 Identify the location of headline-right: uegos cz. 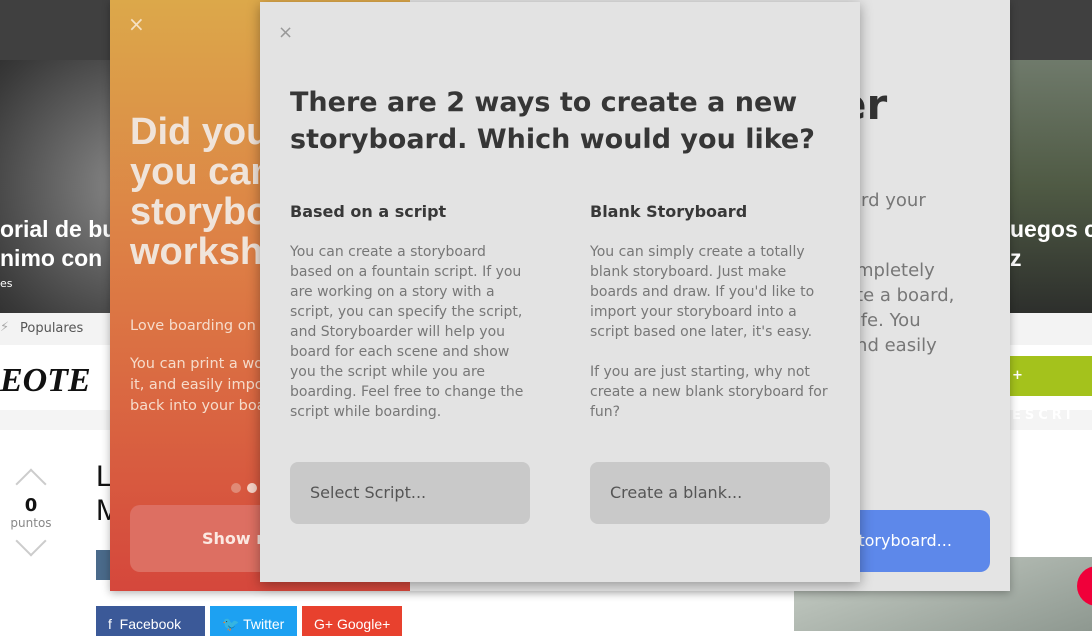
(1051, 244).